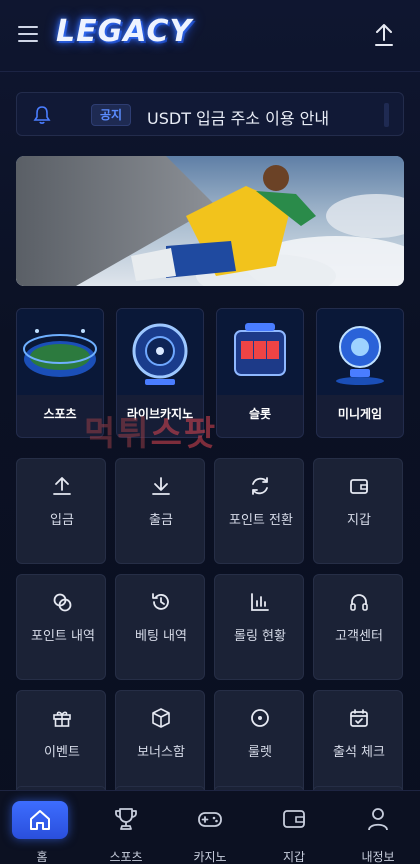 The image size is (420, 864). I want to click on bell-icon, so click(42, 115).